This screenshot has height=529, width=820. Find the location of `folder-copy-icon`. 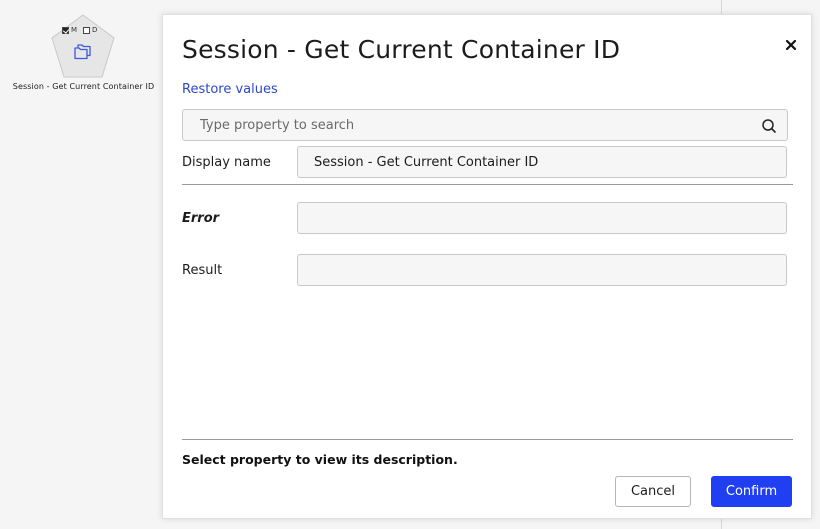

folder-copy-icon is located at coordinates (82, 52).